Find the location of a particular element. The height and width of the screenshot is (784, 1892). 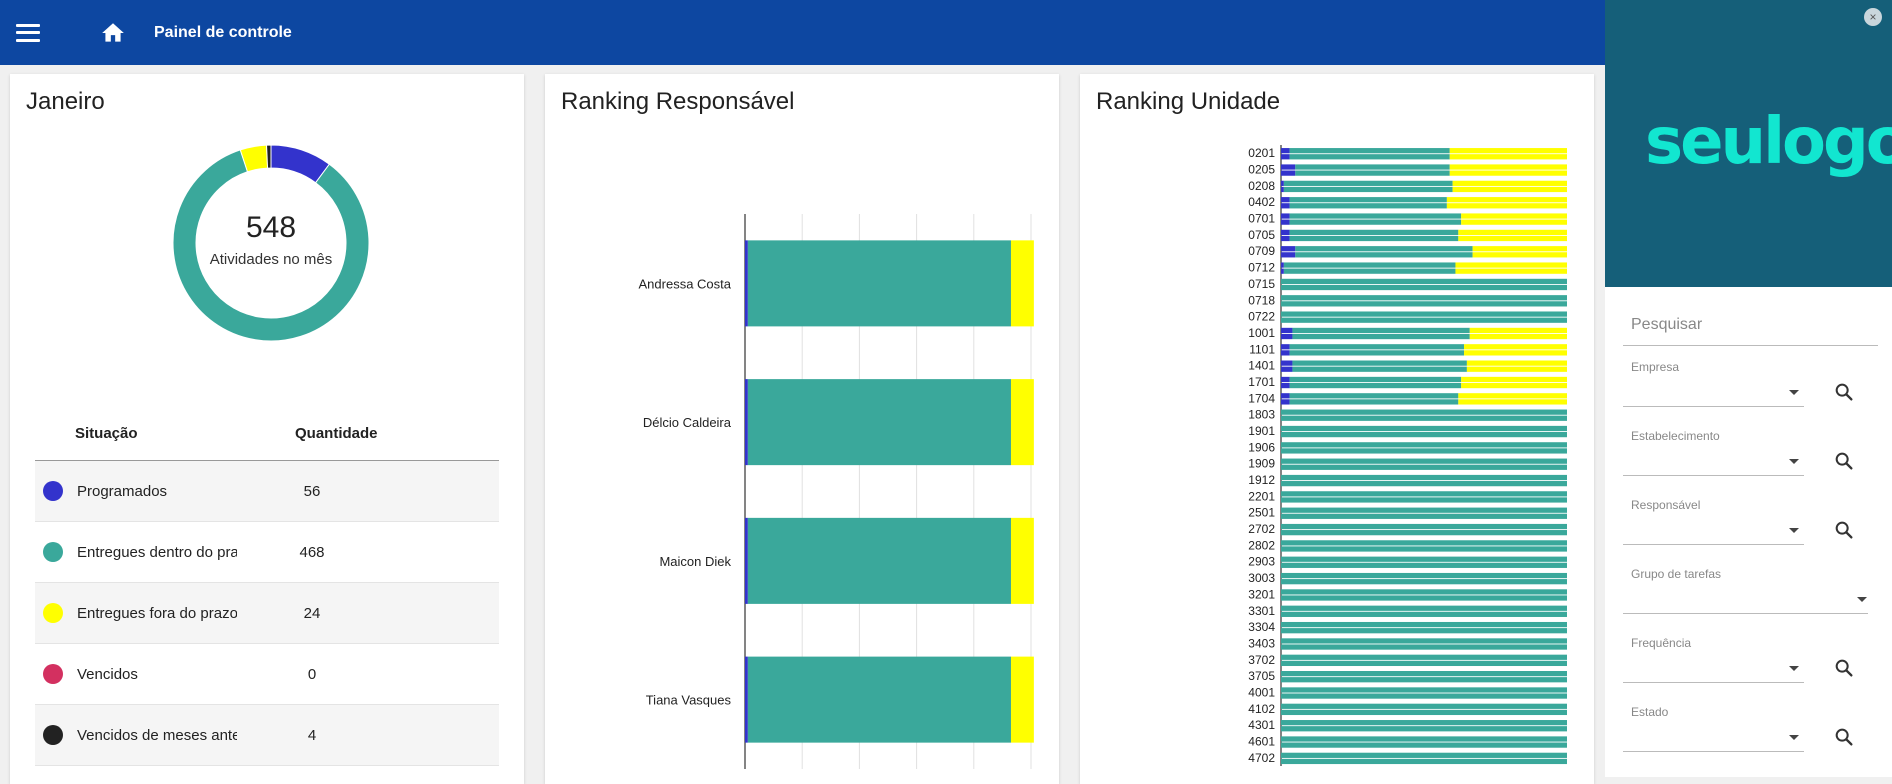

filter-select: Estado is located at coordinates (1750, 725).